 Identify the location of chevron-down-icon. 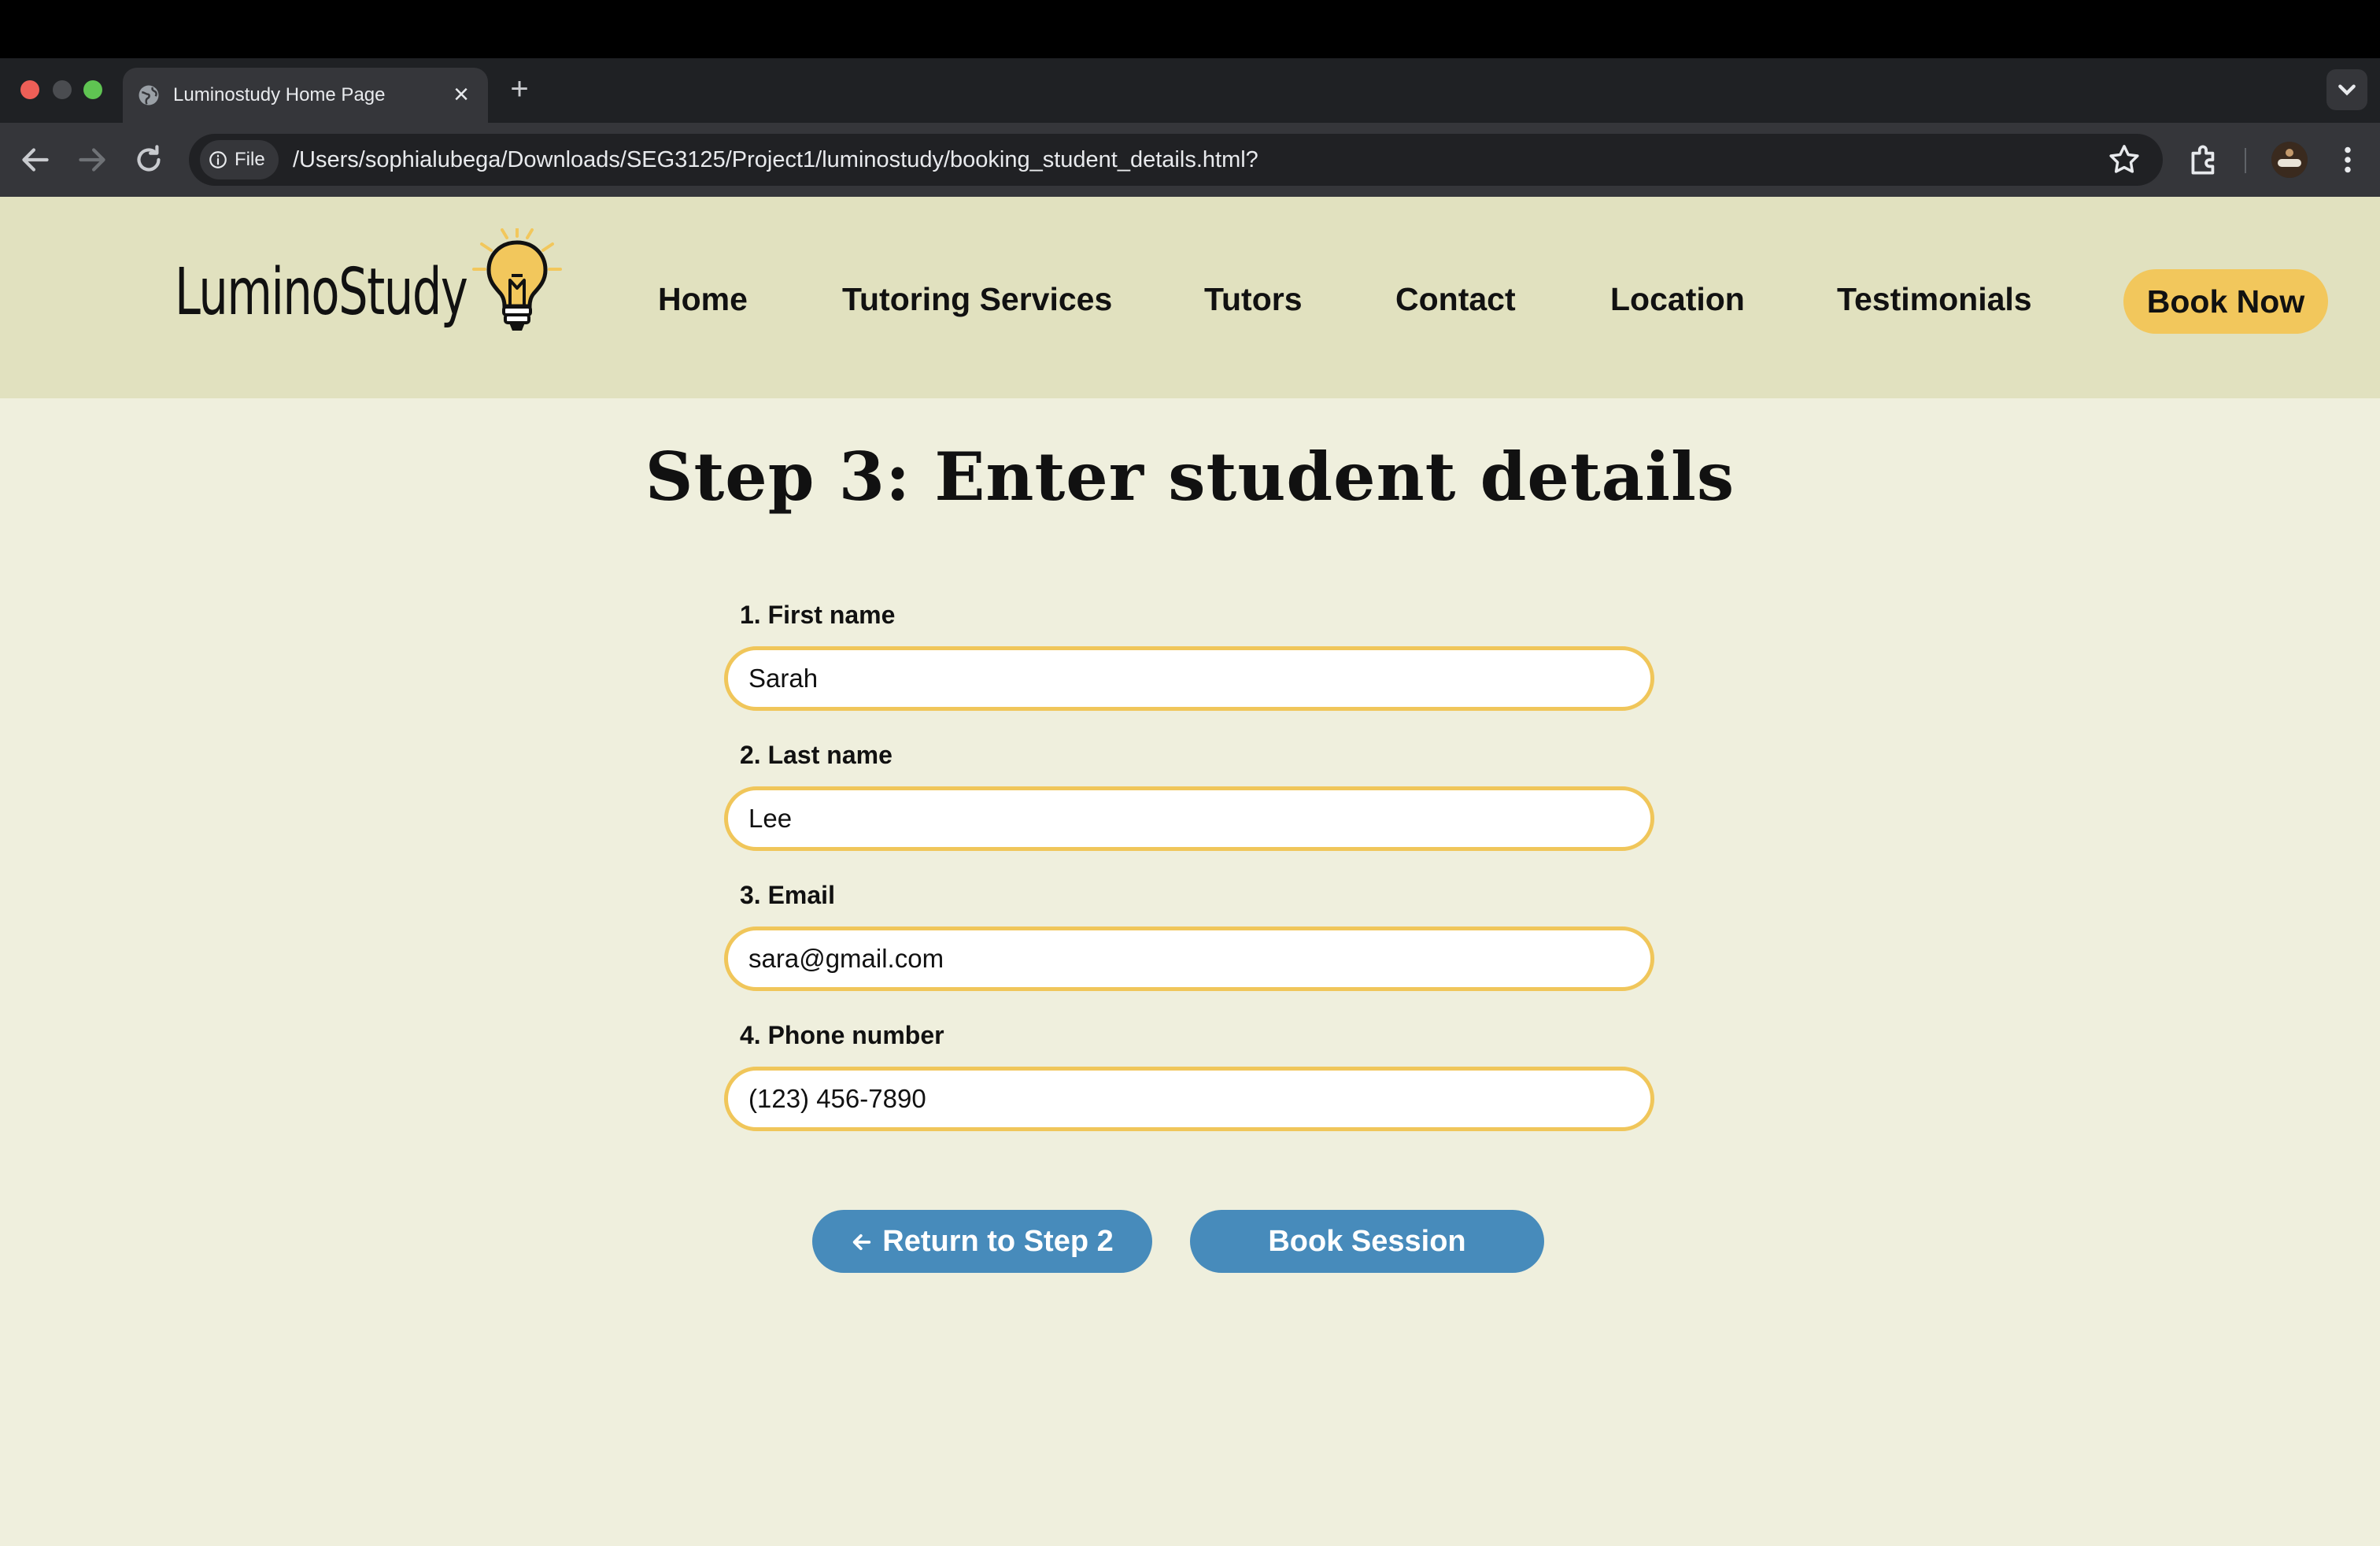
(2347, 90).